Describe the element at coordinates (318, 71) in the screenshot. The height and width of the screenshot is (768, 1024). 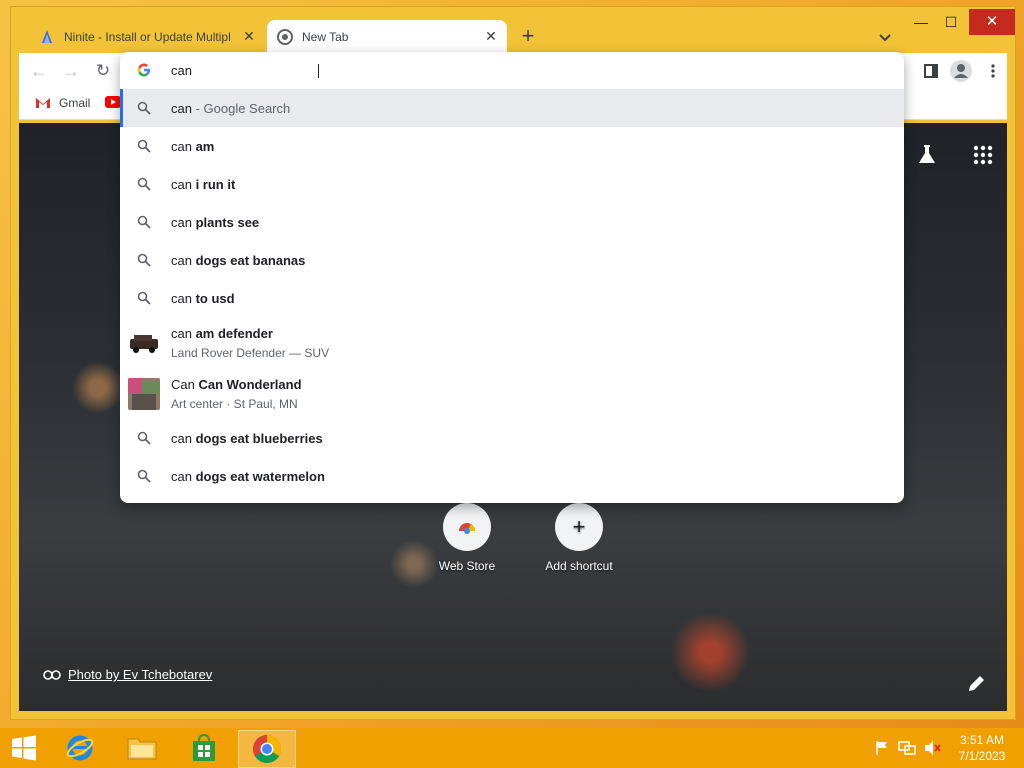
I see `text-cursor` at that location.